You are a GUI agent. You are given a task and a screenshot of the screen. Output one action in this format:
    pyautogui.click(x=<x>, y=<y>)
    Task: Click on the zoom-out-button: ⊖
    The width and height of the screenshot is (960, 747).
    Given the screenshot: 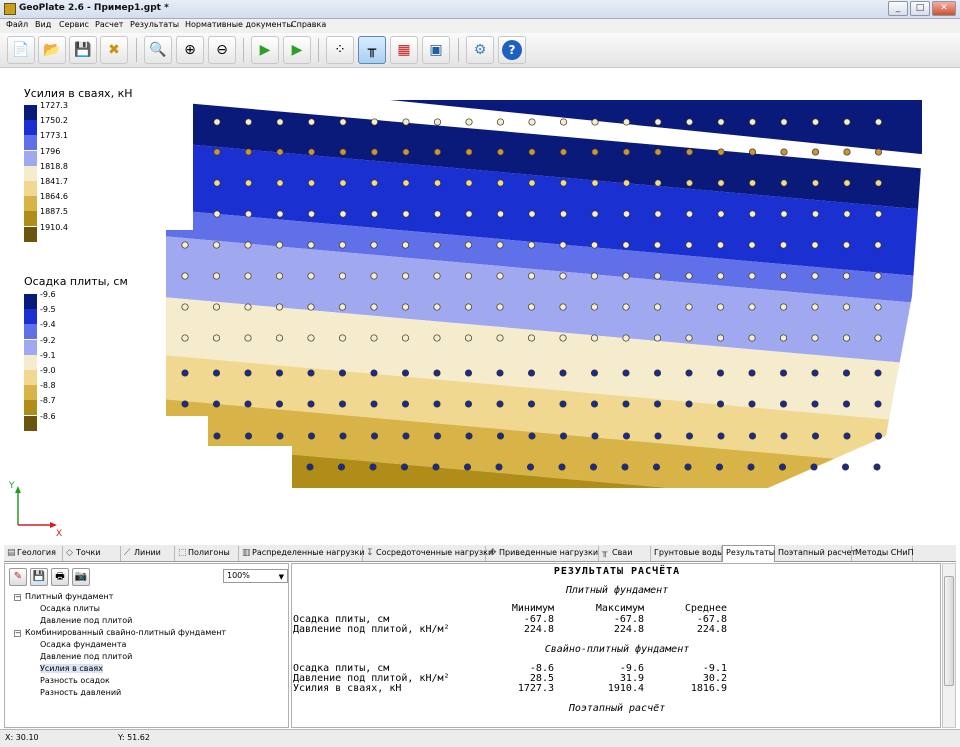 What is the action you would take?
    pyautogui.click(x=222, y=50)
    